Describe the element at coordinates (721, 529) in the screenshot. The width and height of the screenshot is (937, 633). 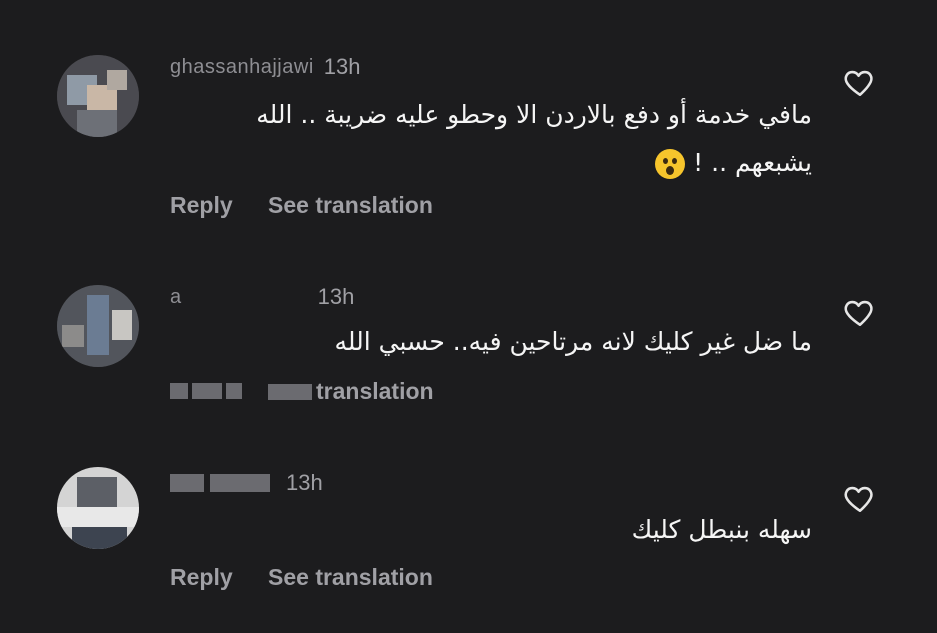
I see `comment-body: سهله بنبطل كليك` at that location.